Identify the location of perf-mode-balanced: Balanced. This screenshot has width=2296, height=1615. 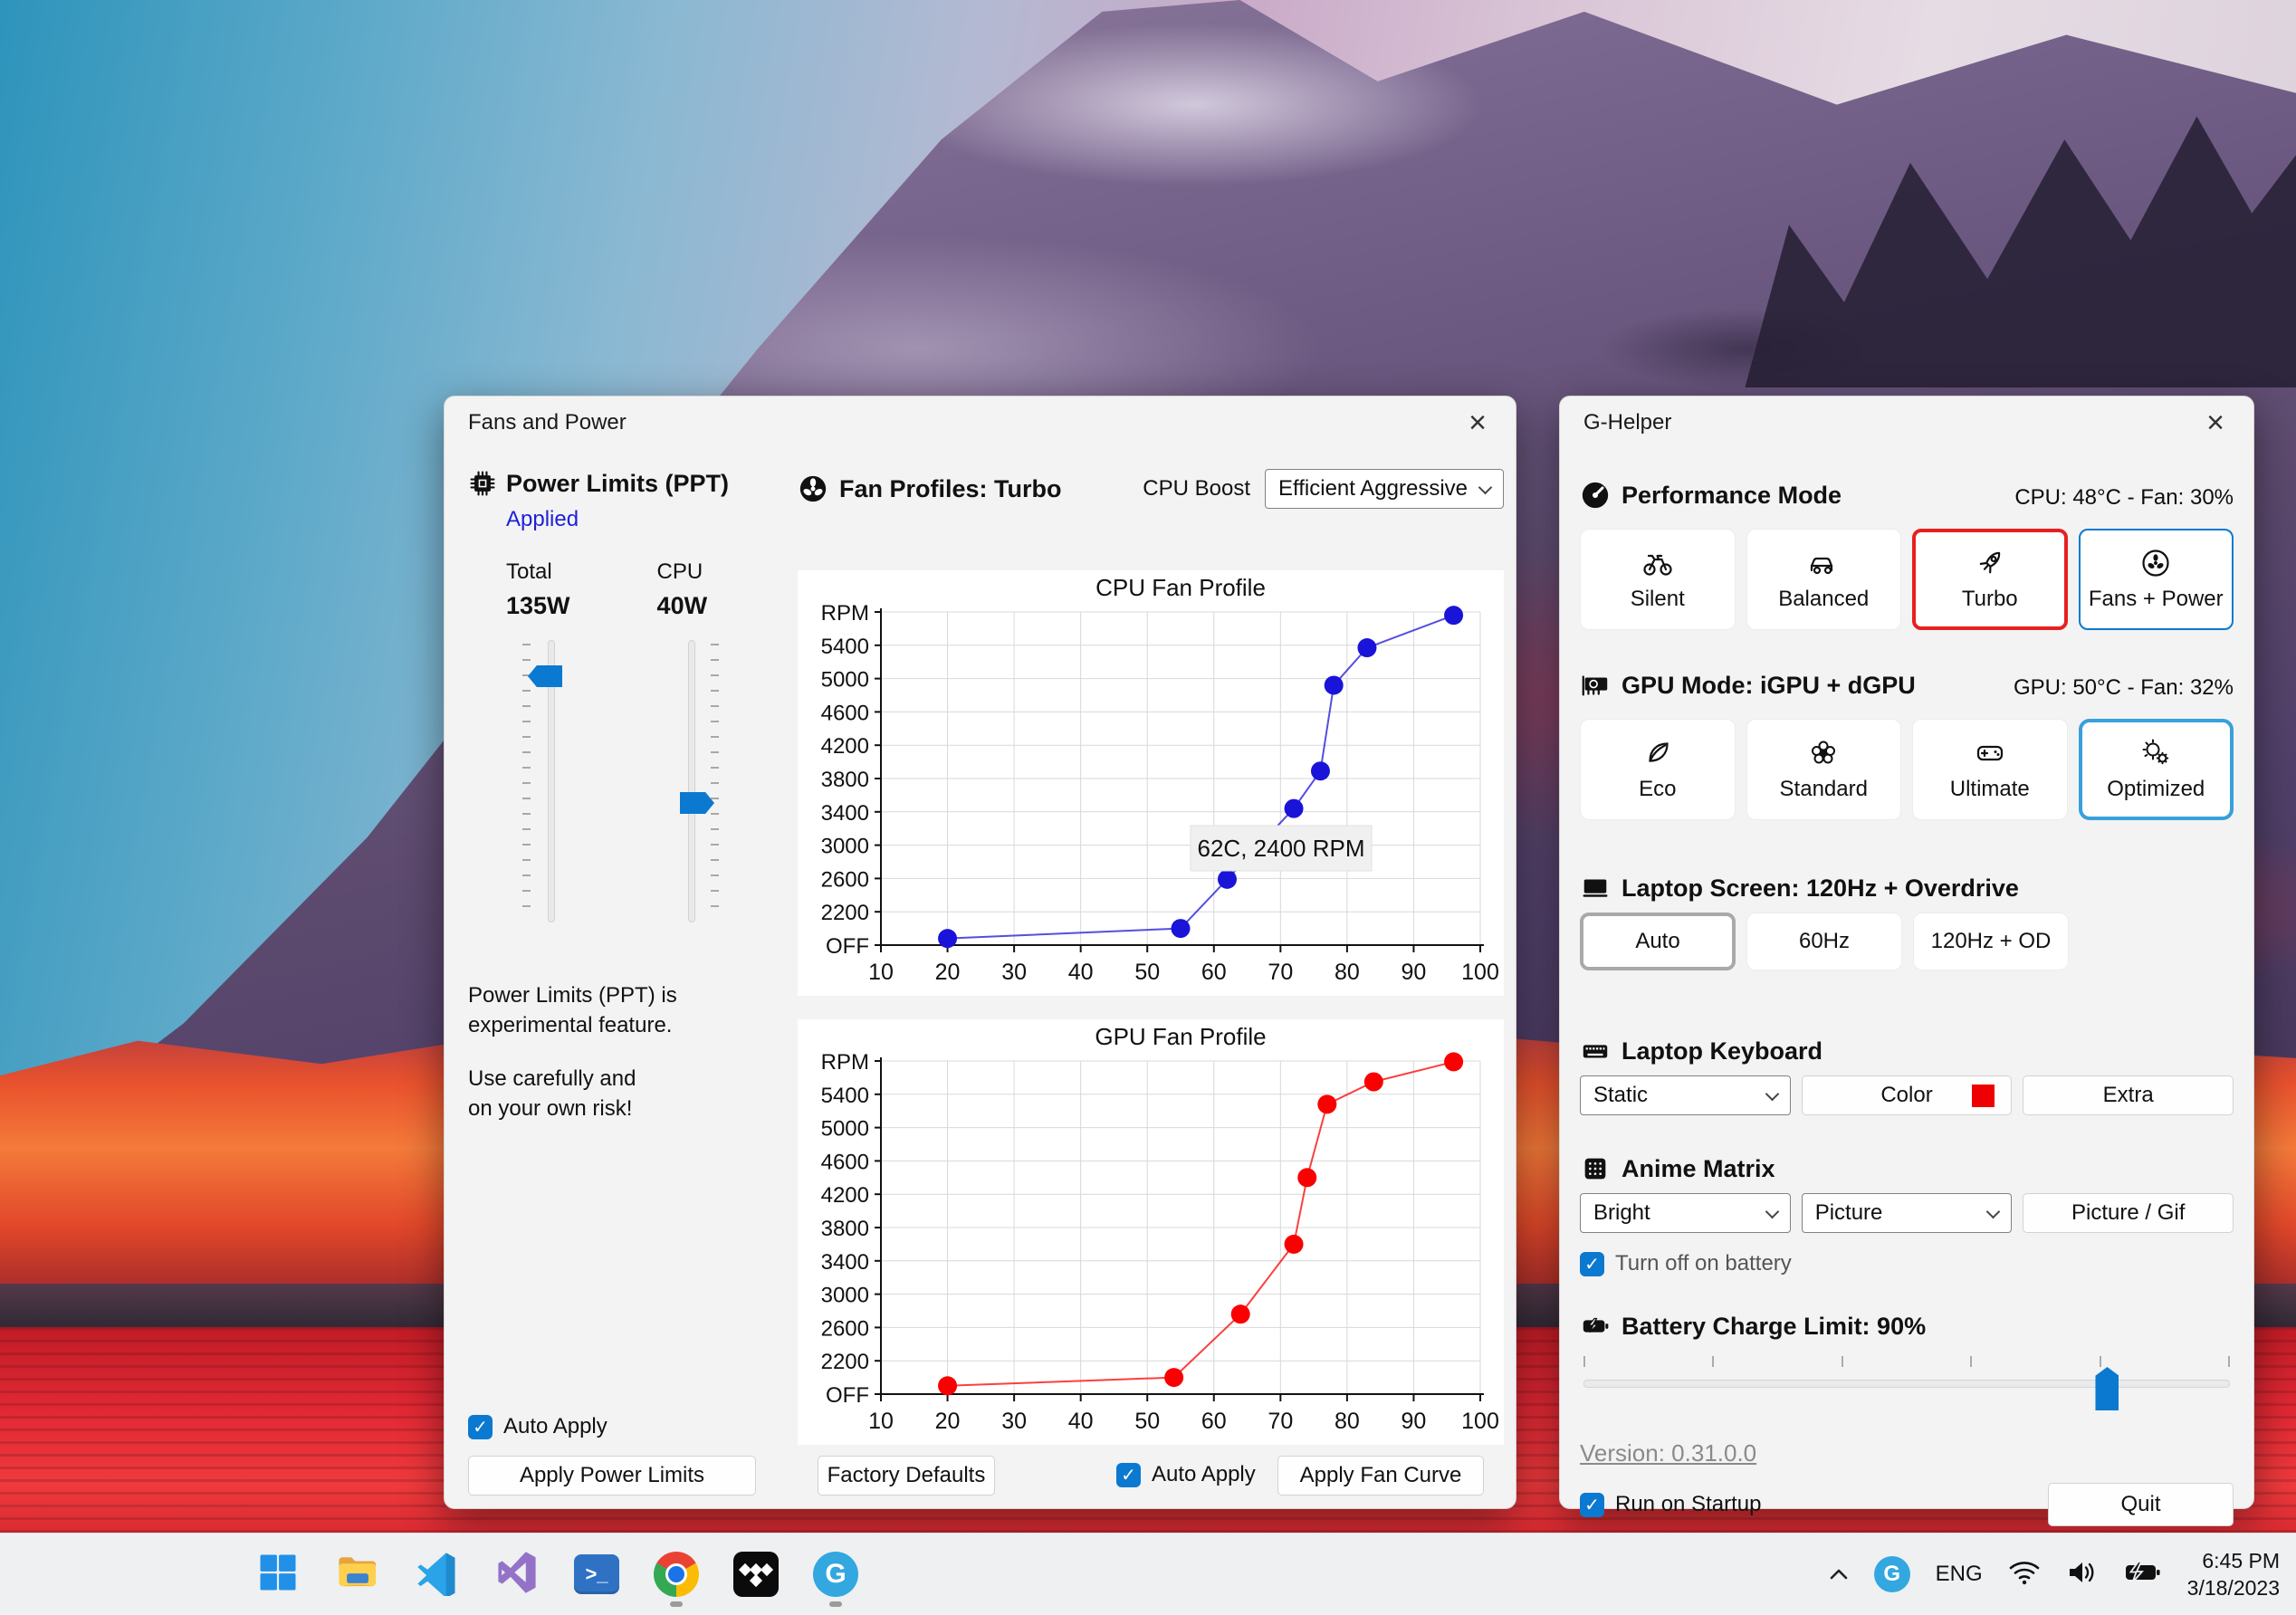
(1824, 579).